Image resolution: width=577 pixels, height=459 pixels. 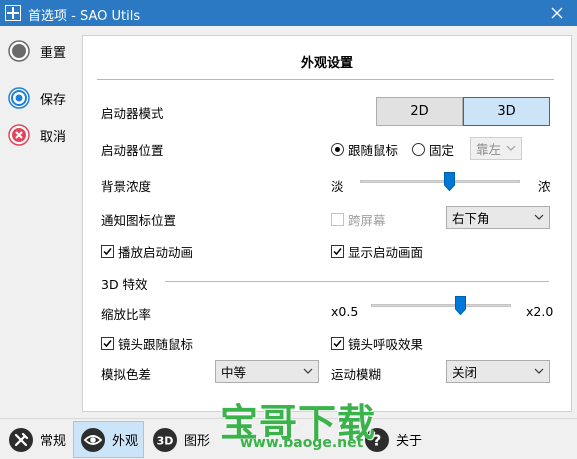 I want to click on play-launch-animation-checkbox: 播放启动动画, so click(x=147, y=251).